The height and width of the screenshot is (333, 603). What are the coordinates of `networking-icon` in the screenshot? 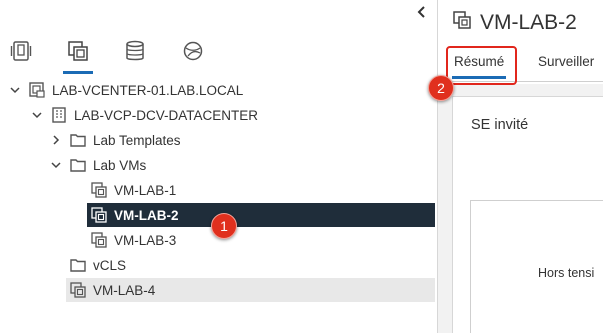 It's located at (193, 57).